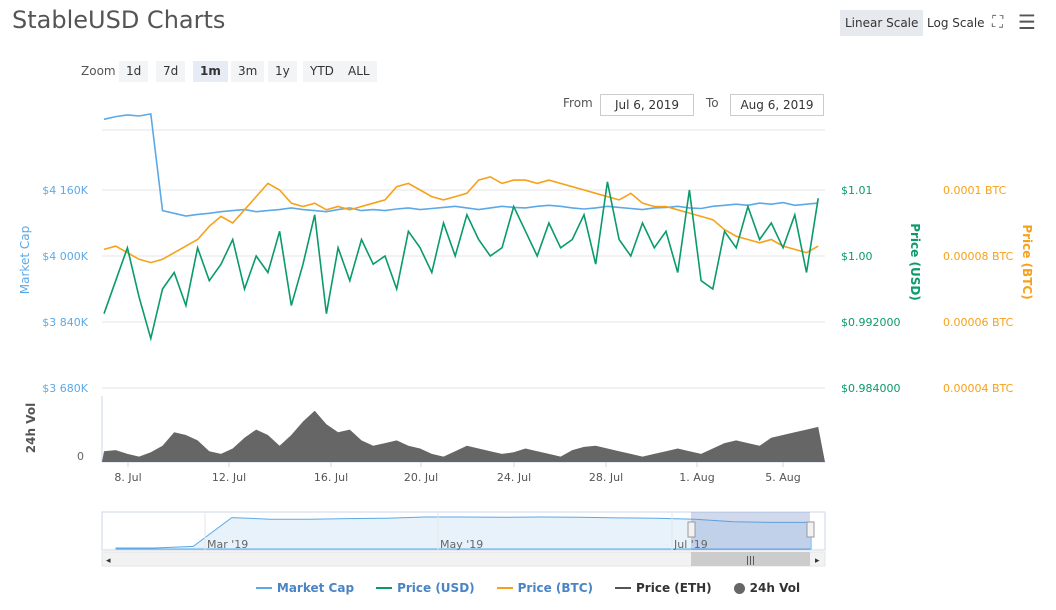 Image resolution: width=1056 pixels, height=610 pixels. What do you see at coordinates (696, 477) in the screenshot?
I see `x-tick-label: 1. Aug` at bounding box center [696, 477].